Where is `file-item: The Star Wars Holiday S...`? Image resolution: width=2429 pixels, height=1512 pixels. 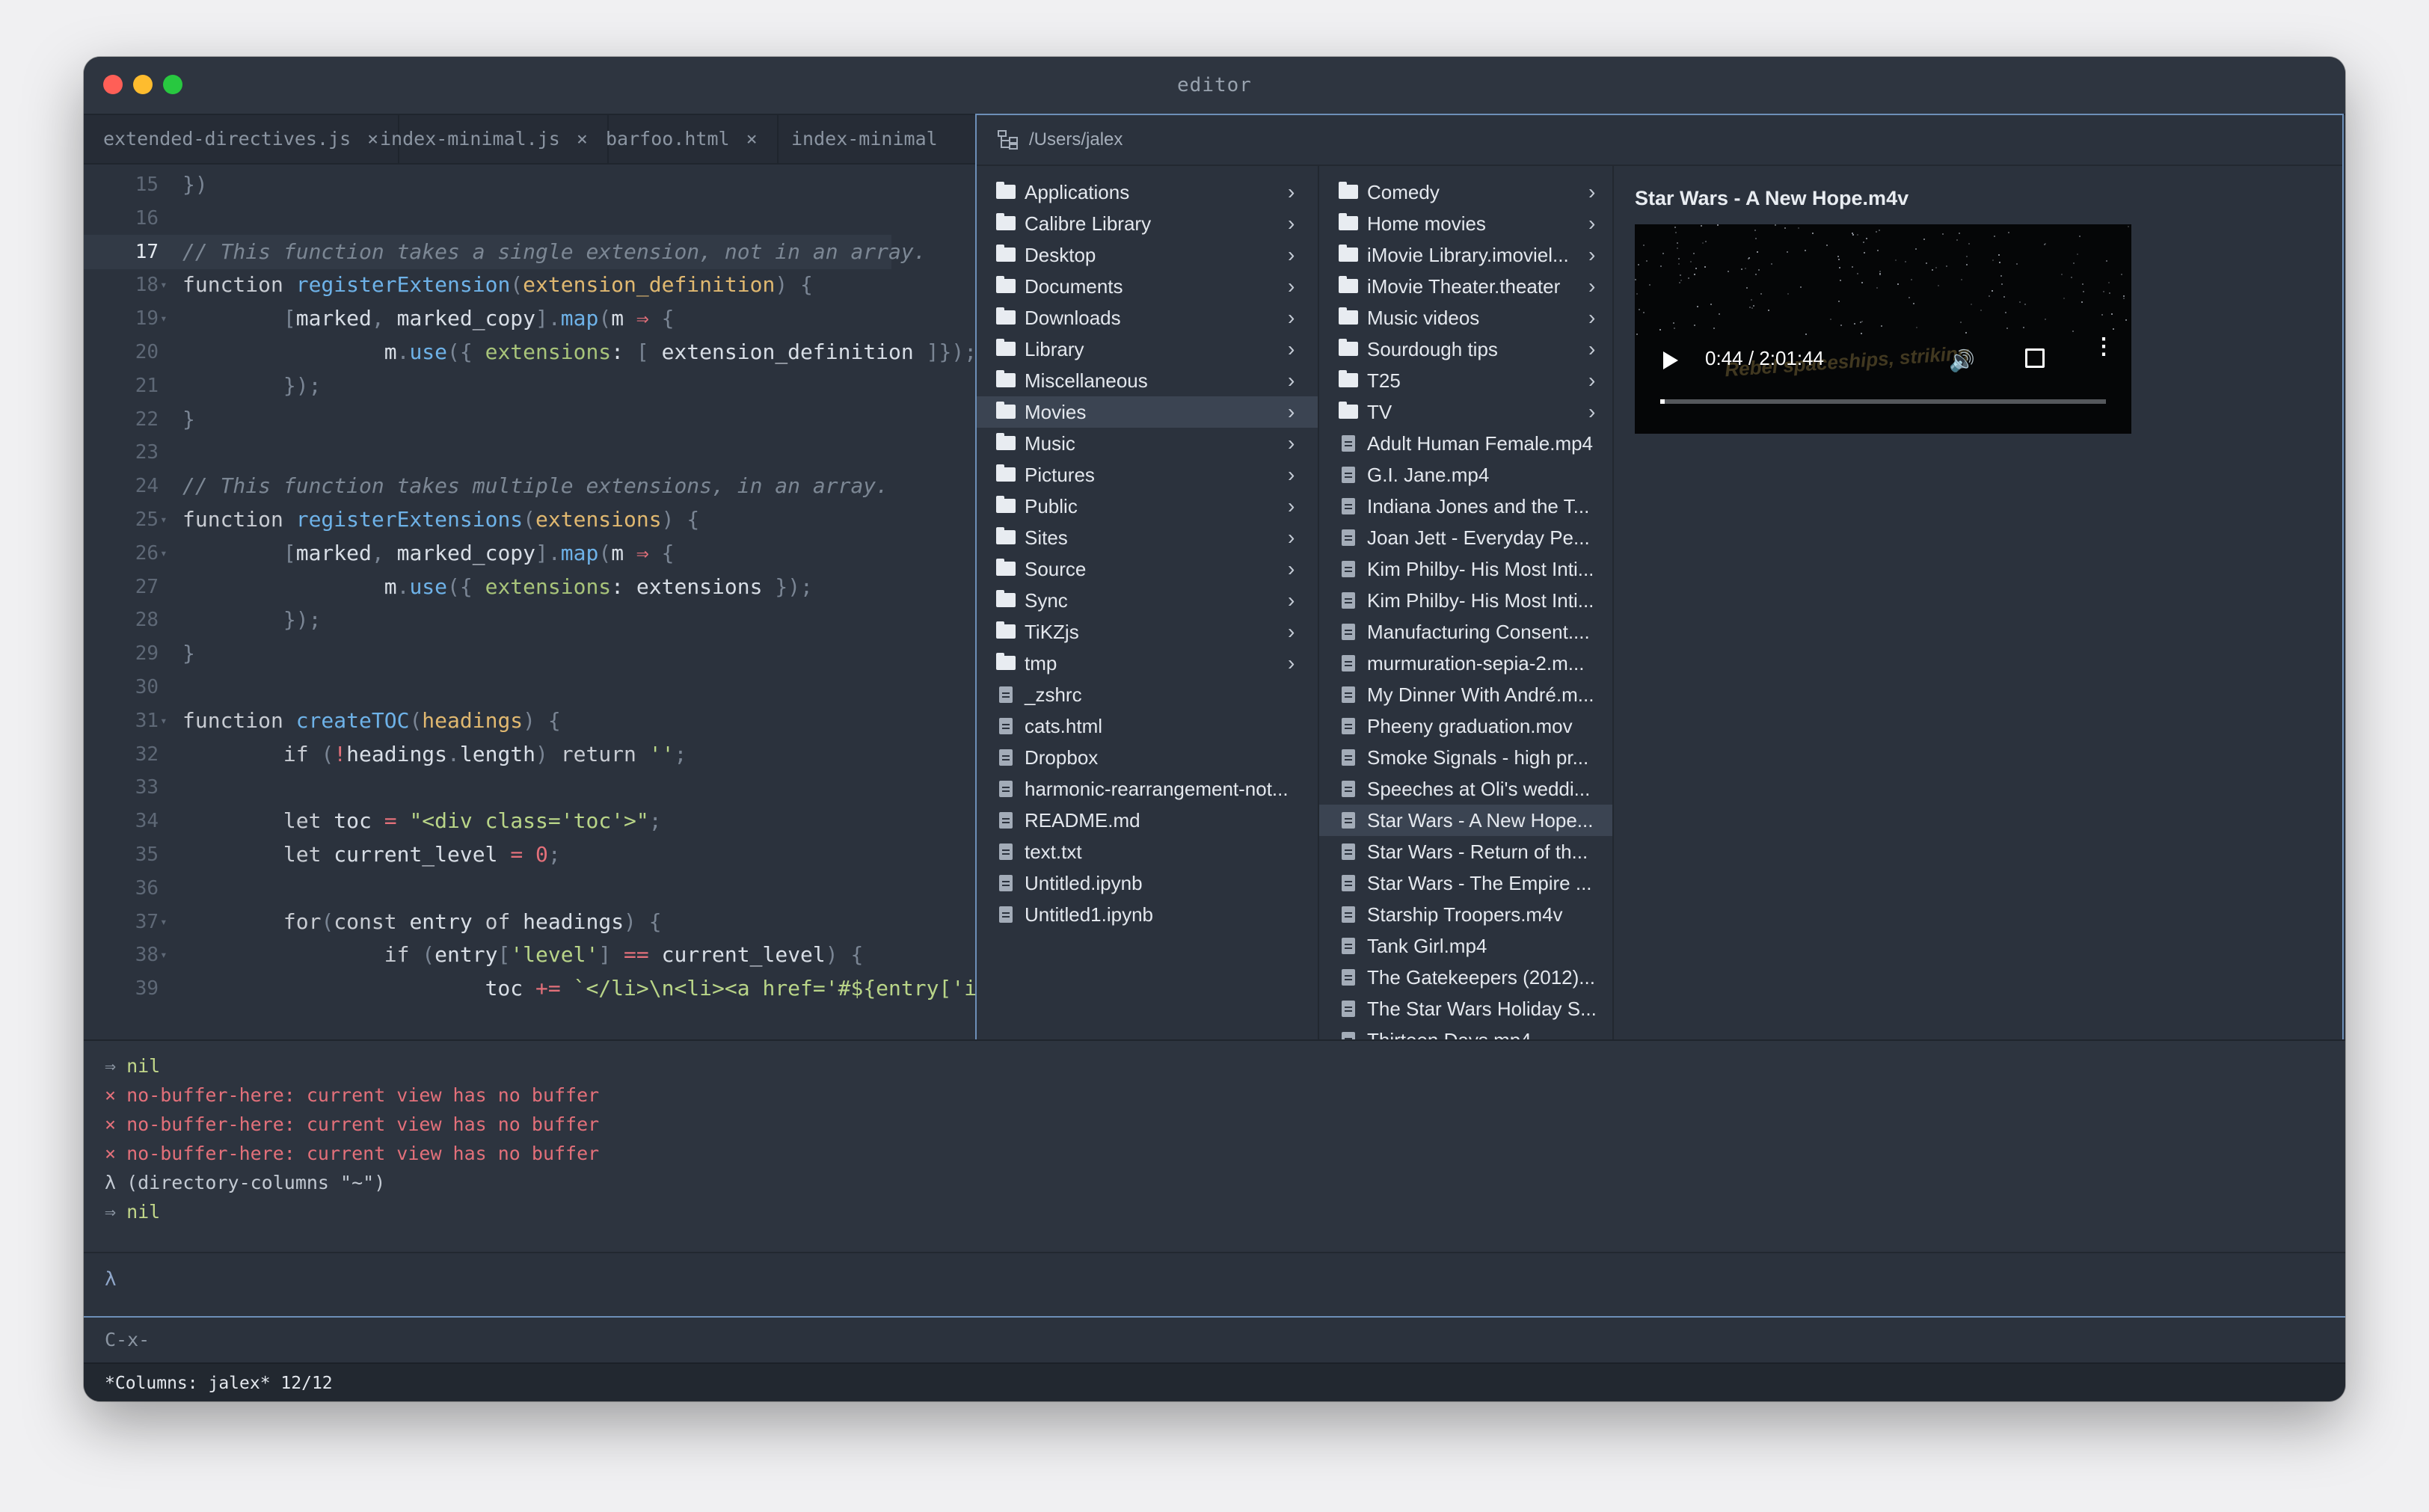
file-item: The Star Wars Holiday S... is located at coordinates (1465, 1008).